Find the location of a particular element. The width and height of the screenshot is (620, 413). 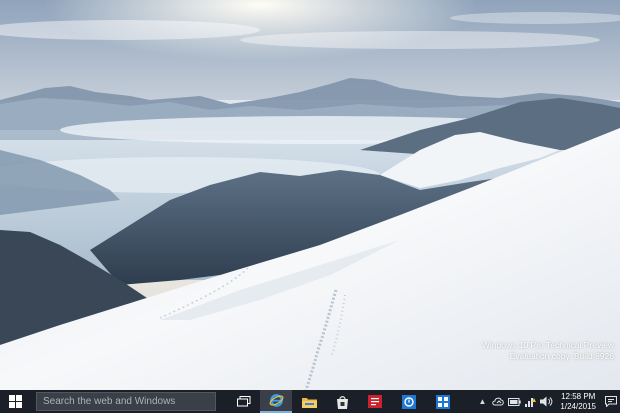

battery-icon is located at coordinates (514, 401).